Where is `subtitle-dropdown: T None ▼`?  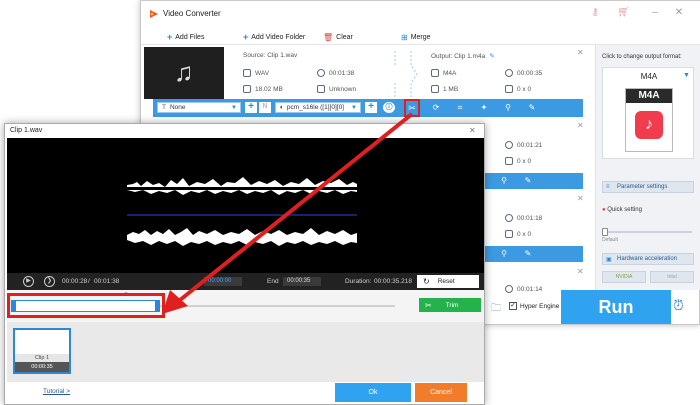 subtitle-dropdown: T None ▼ is located at coordinates (199, 107).